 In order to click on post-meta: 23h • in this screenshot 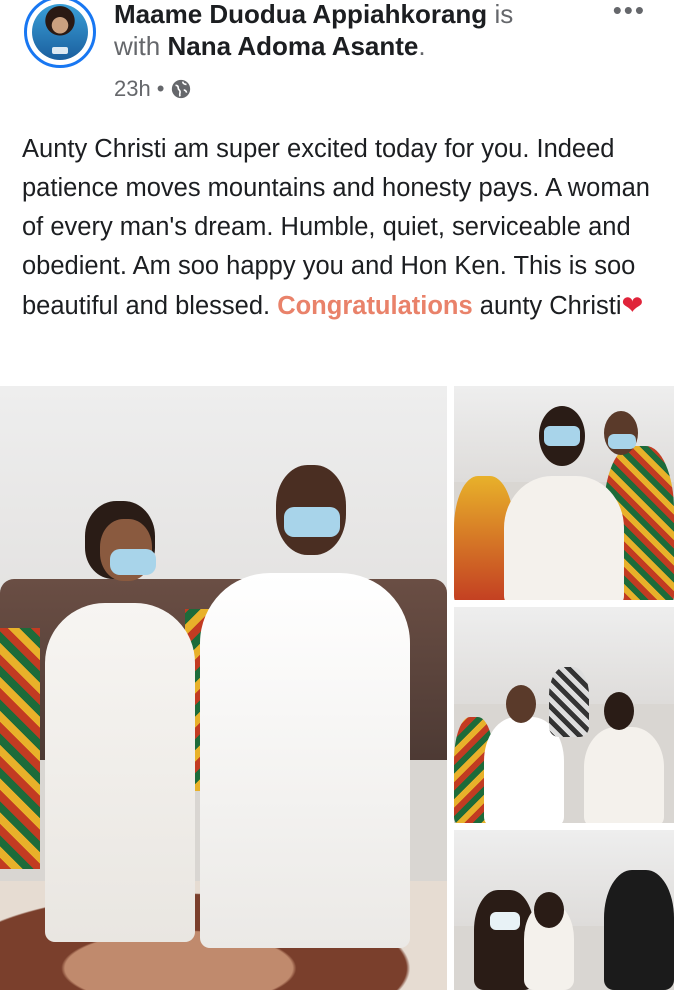, I will do `click(153, 89)`.